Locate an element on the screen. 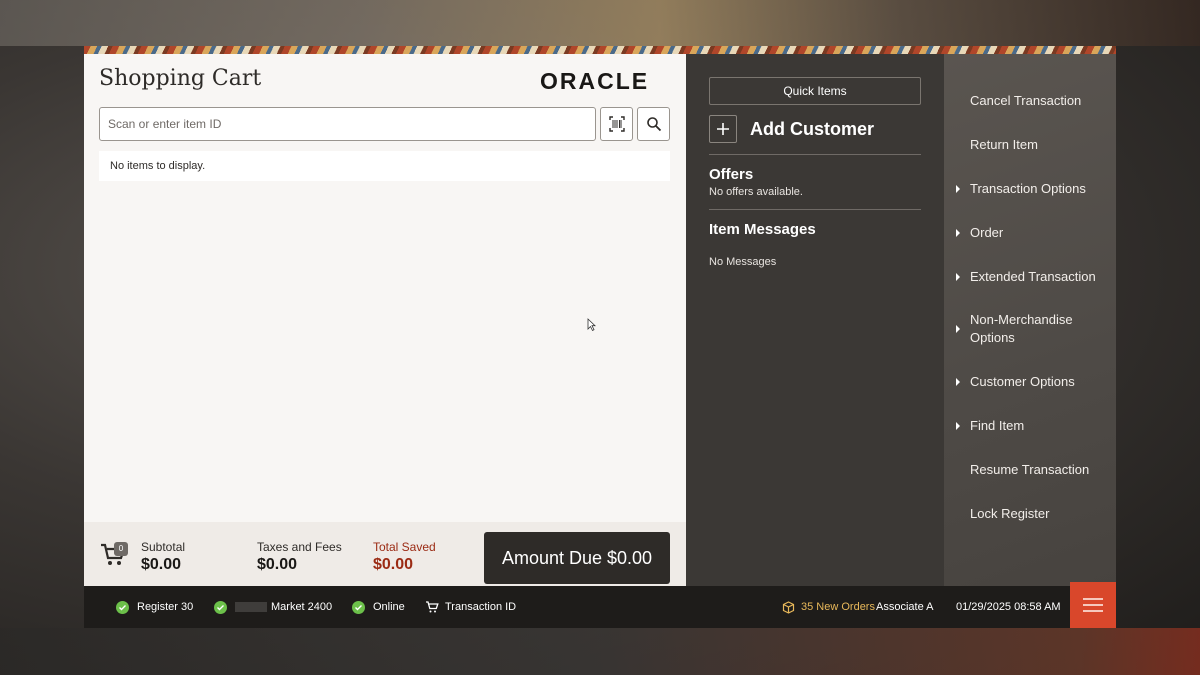 The image size is (1200, 675). subtotal: Subtotal $0.00 is located at coordinates (163, 557).